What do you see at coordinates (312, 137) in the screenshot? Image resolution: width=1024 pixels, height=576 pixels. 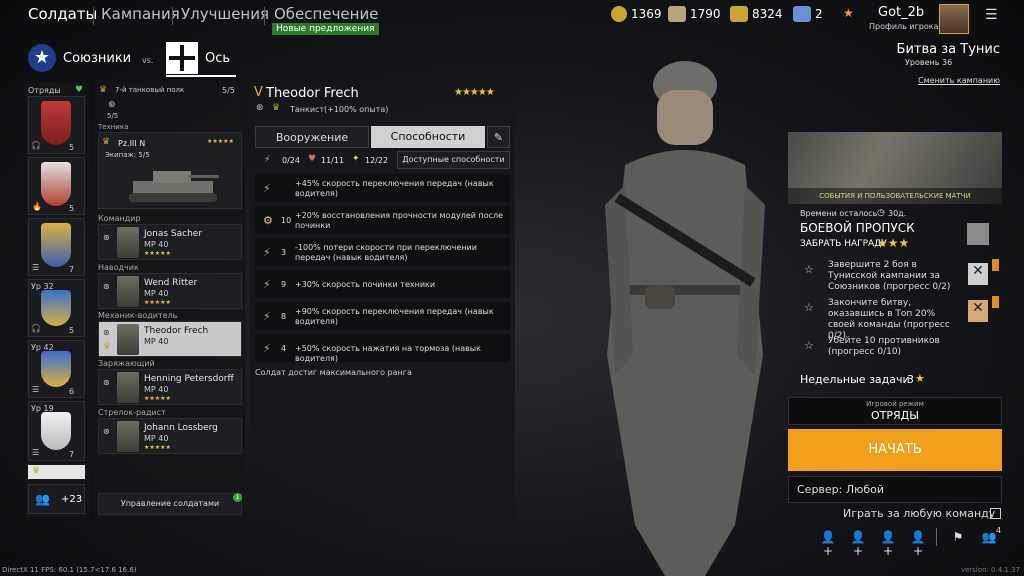 I see `tab-weapons: Вооружение` at bounding box center [312, 137].